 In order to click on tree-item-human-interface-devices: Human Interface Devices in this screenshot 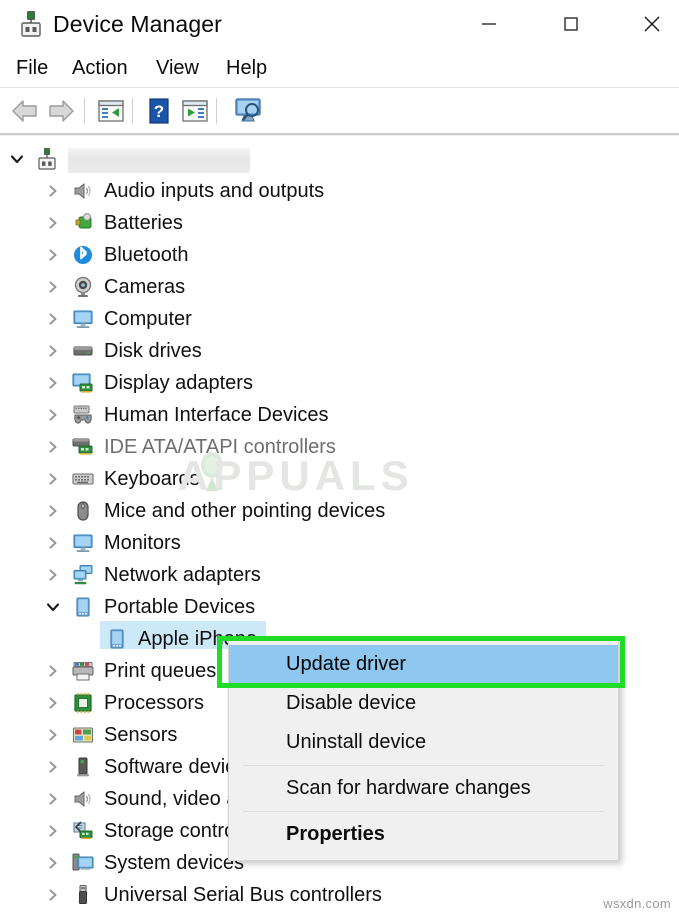, I will do `click(339, 415)`.